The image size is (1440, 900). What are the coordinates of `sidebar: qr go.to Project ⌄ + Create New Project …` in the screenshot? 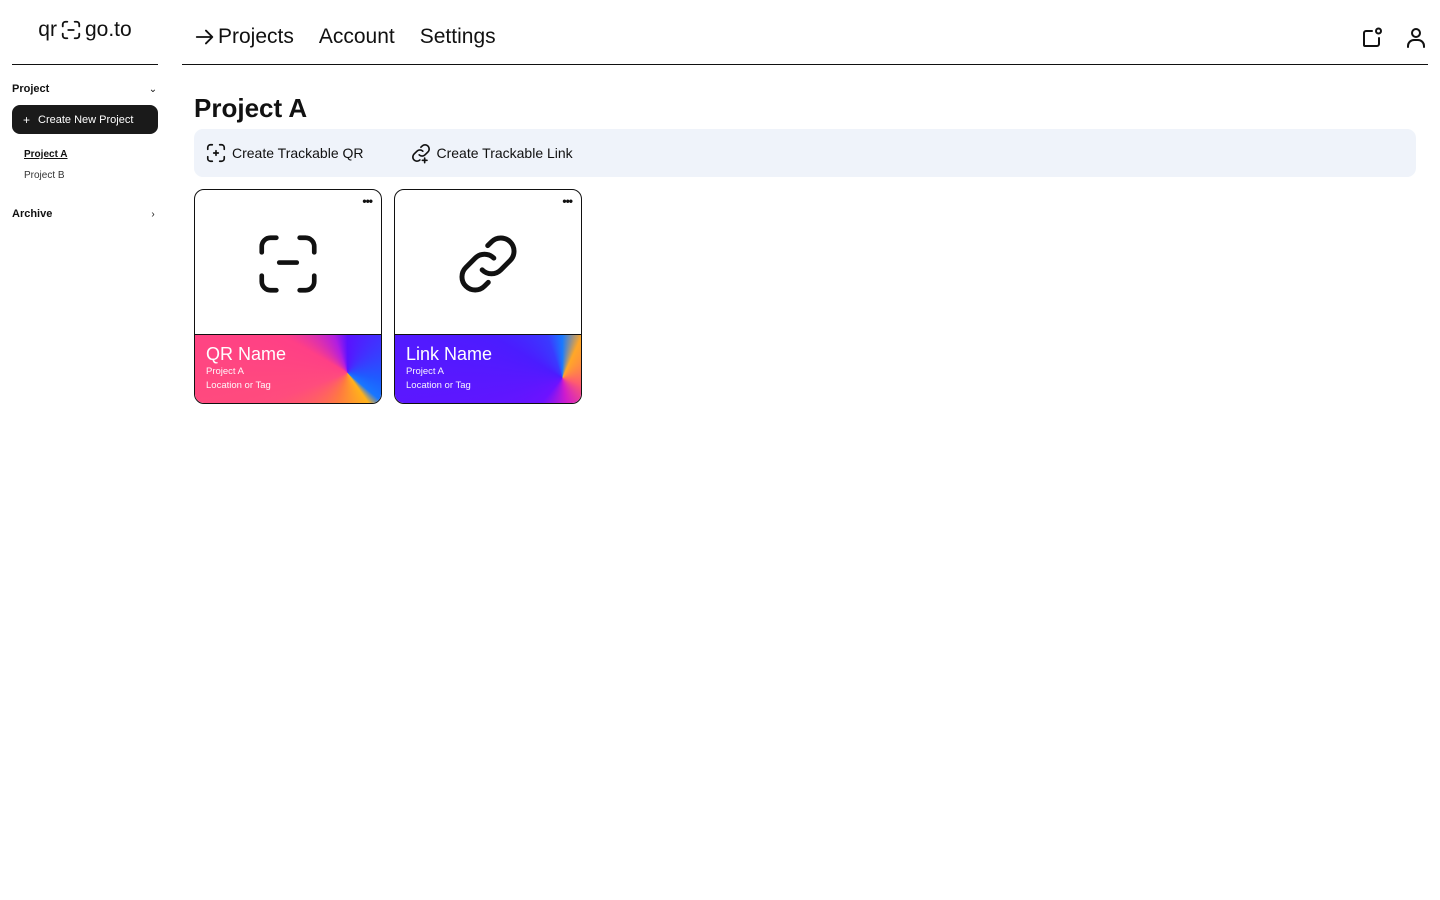 It's located at (85, 110).